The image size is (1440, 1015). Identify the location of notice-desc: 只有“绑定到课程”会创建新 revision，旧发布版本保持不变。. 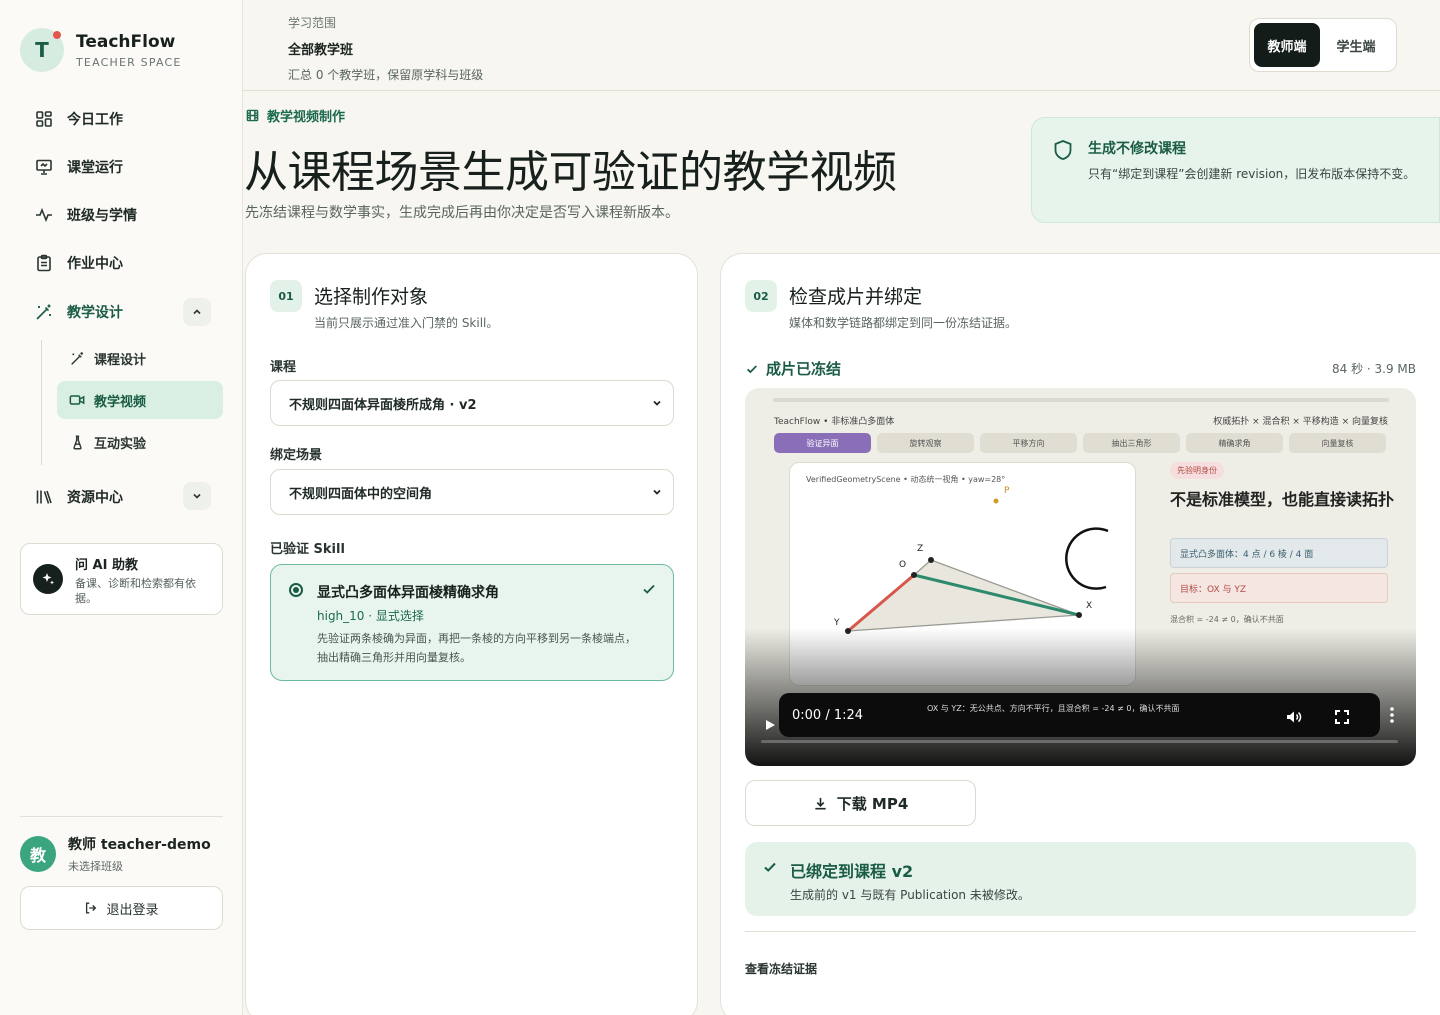
(1252, 174).